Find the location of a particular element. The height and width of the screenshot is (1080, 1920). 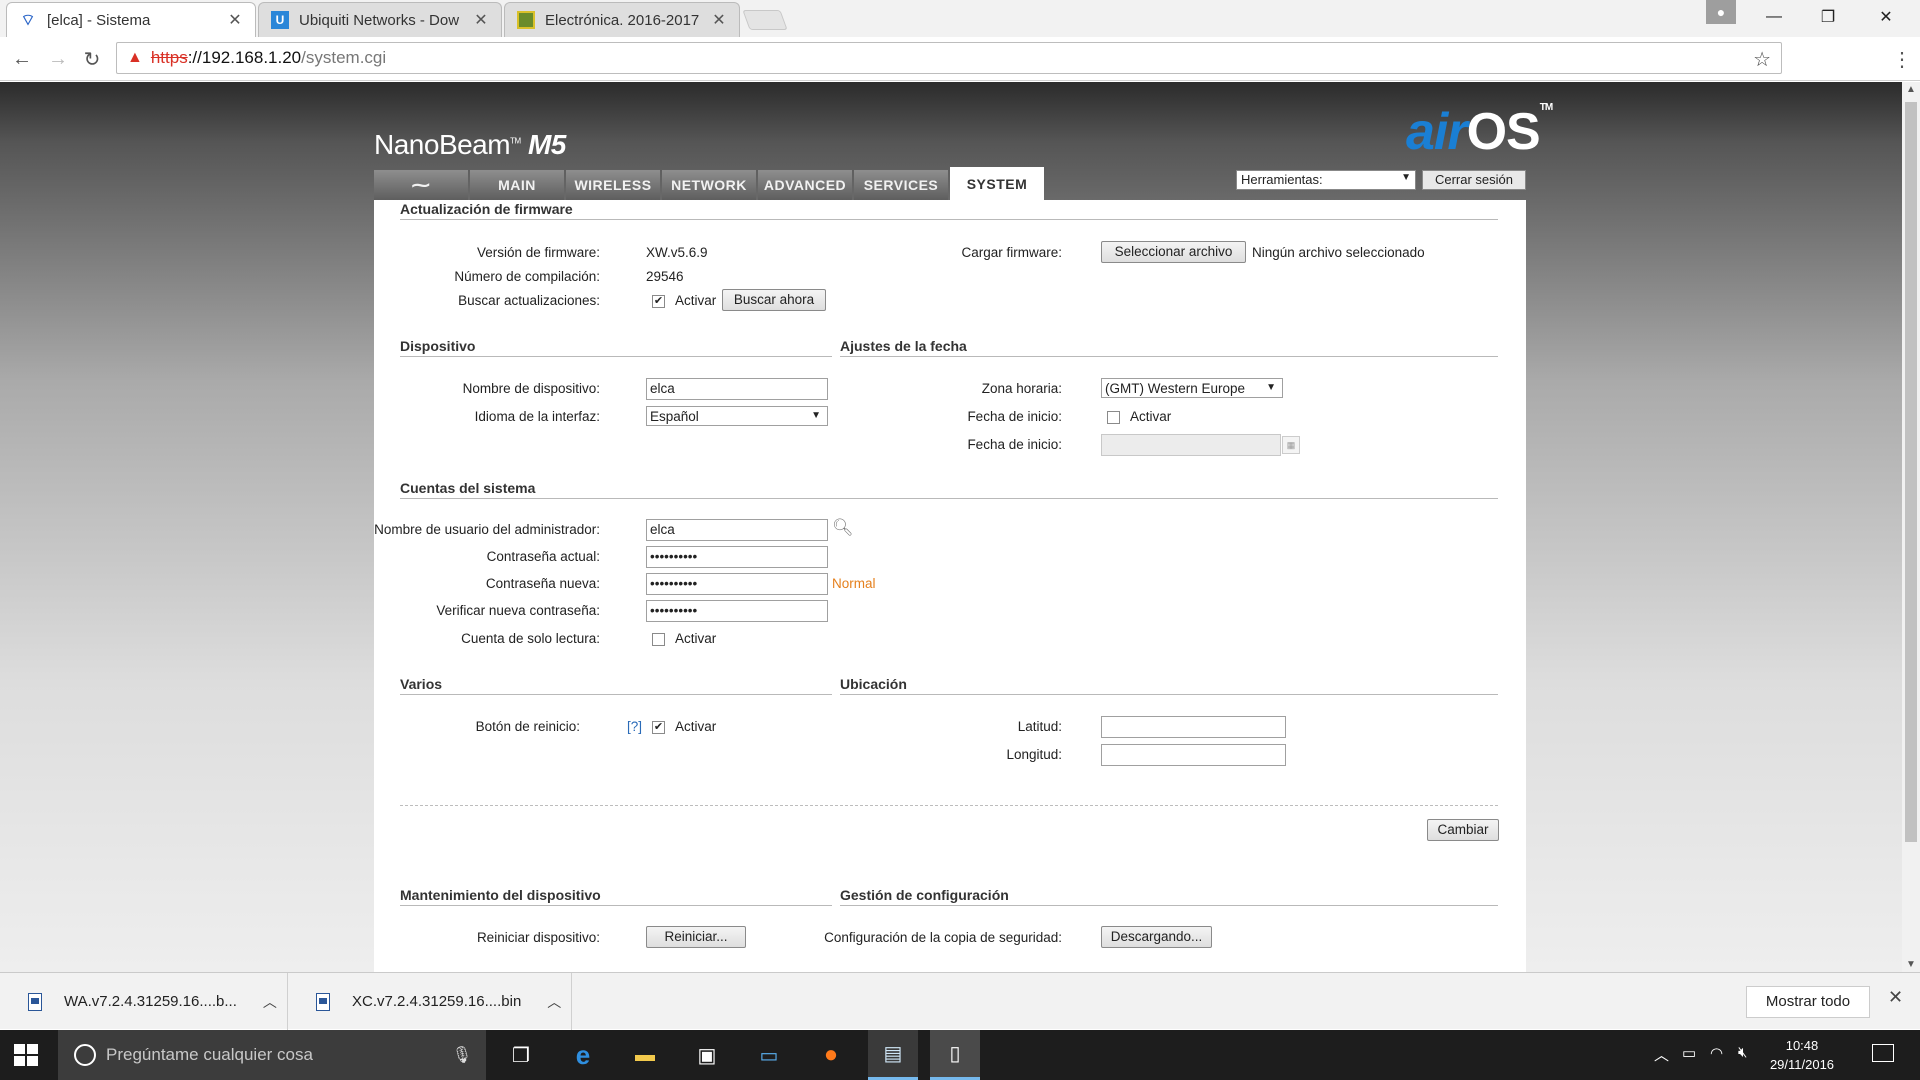

check-updates-checkbox: ✔ is located at coordinates (658, 301).